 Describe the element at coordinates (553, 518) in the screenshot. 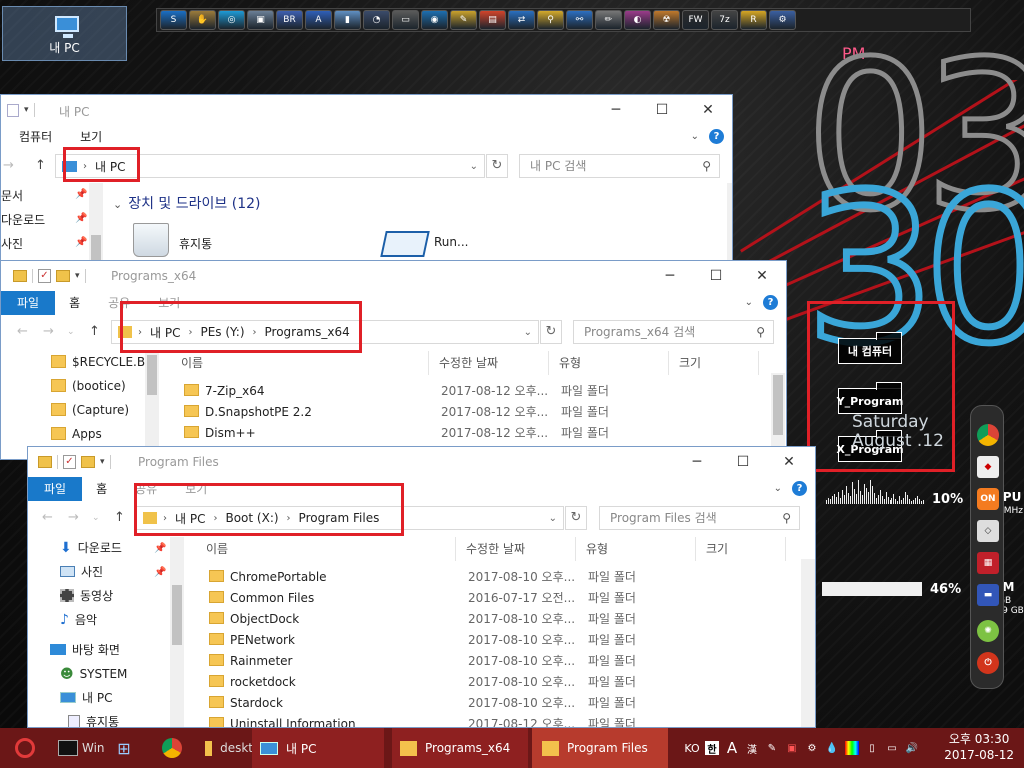

I see `chevron-down-icon: ⌄` at that location.